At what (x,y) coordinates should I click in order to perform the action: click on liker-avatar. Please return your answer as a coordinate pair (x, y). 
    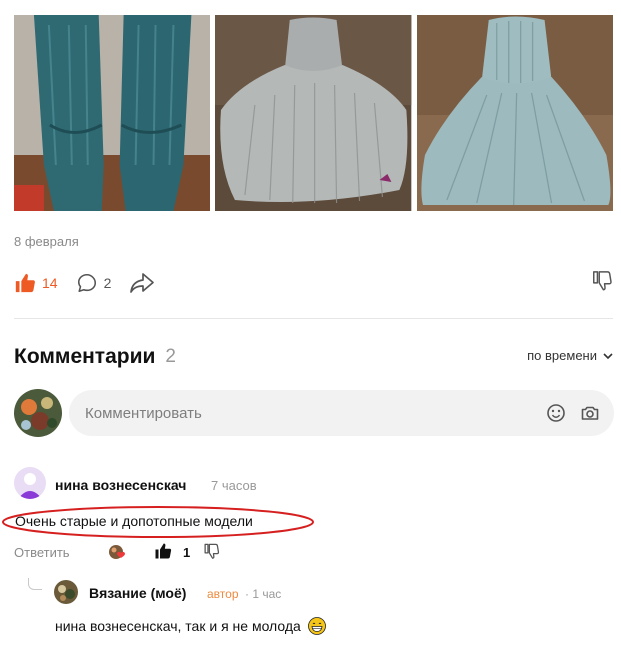
    Looking at the image, I should click on (118, 552).